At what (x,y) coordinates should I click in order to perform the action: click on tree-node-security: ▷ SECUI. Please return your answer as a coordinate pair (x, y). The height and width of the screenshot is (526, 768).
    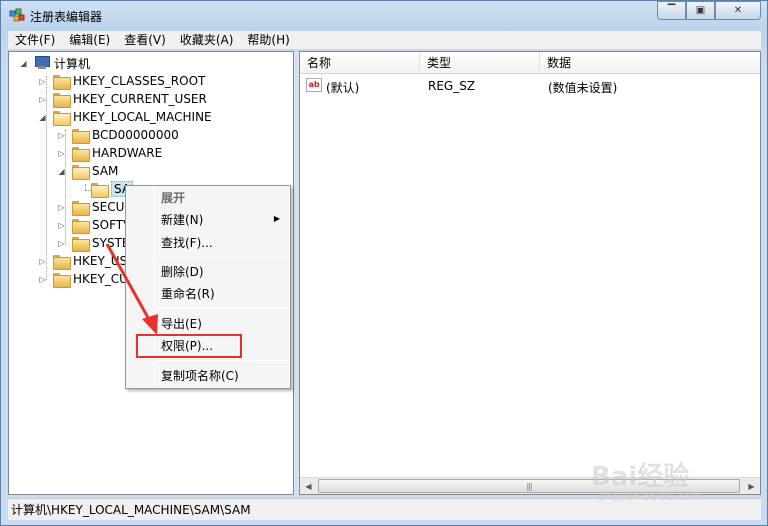
    Looking at the image, I should click on (92, 207).